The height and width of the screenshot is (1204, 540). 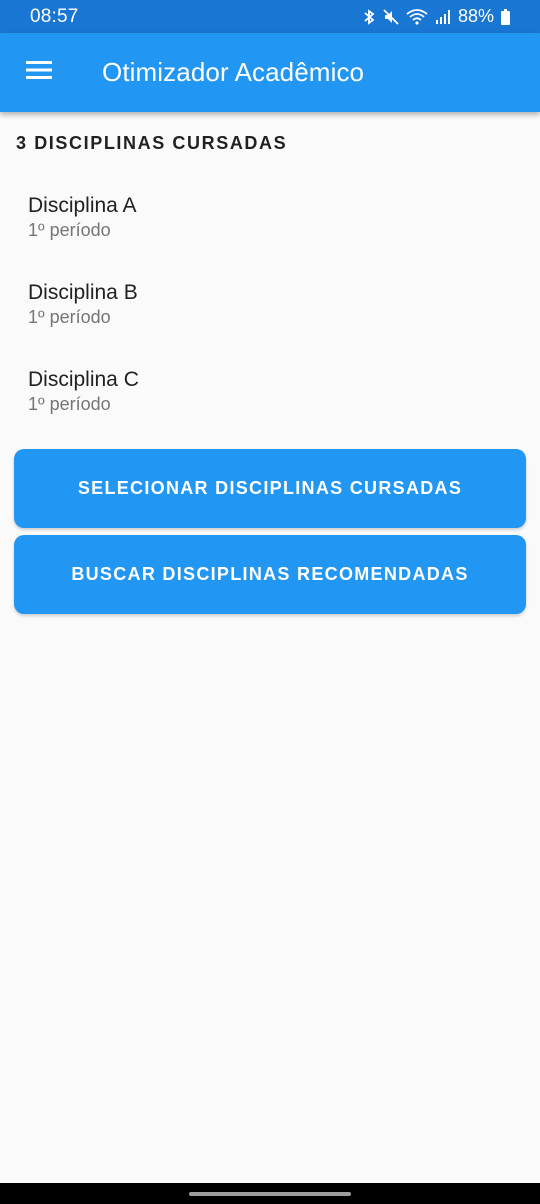 I want to click on app-bar: Otimizador Acadêmico, so click(x=270, y=72).